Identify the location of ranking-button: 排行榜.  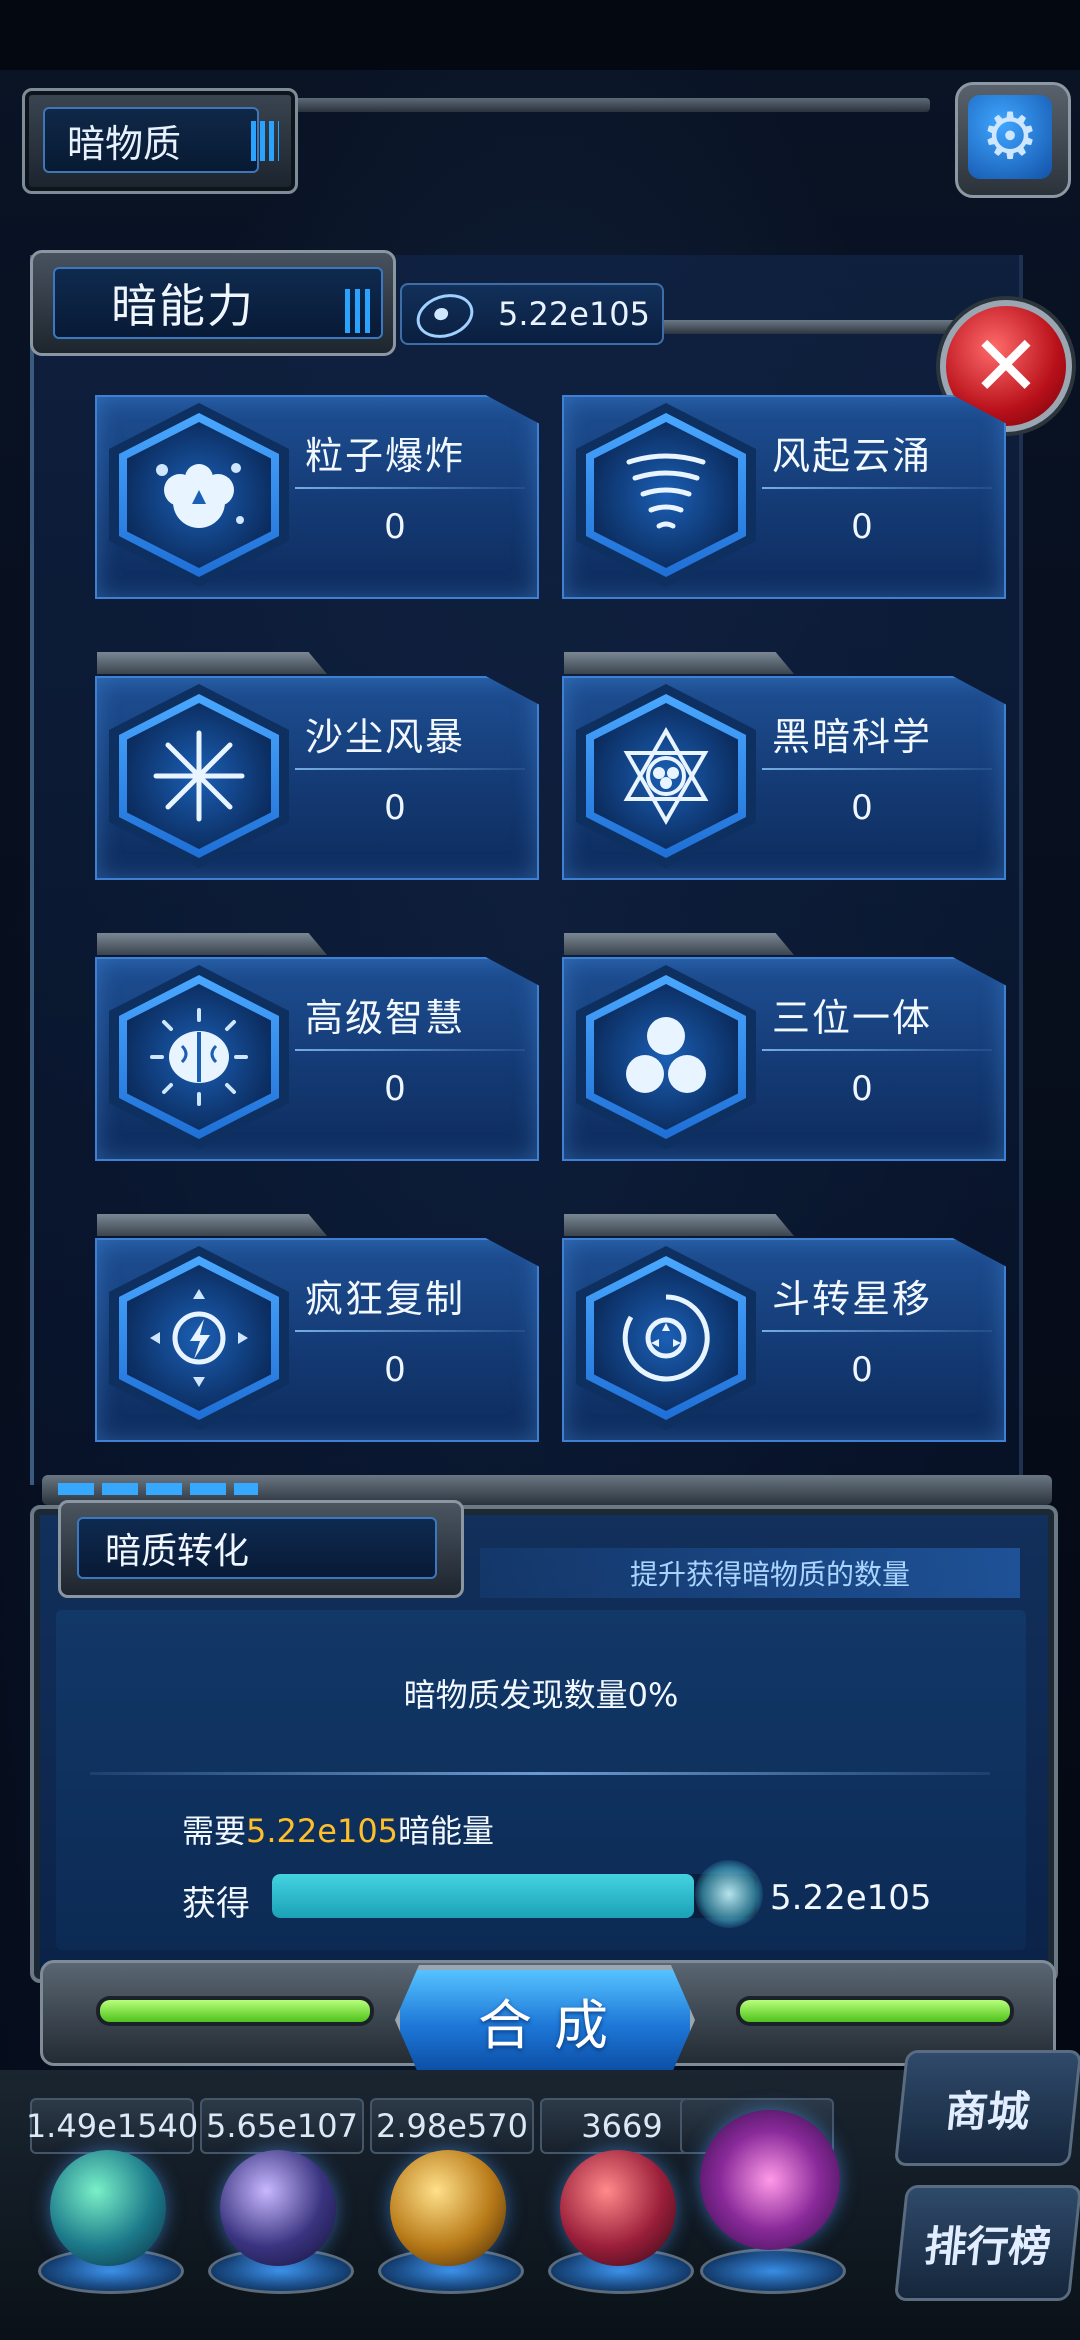
(986, 2243).